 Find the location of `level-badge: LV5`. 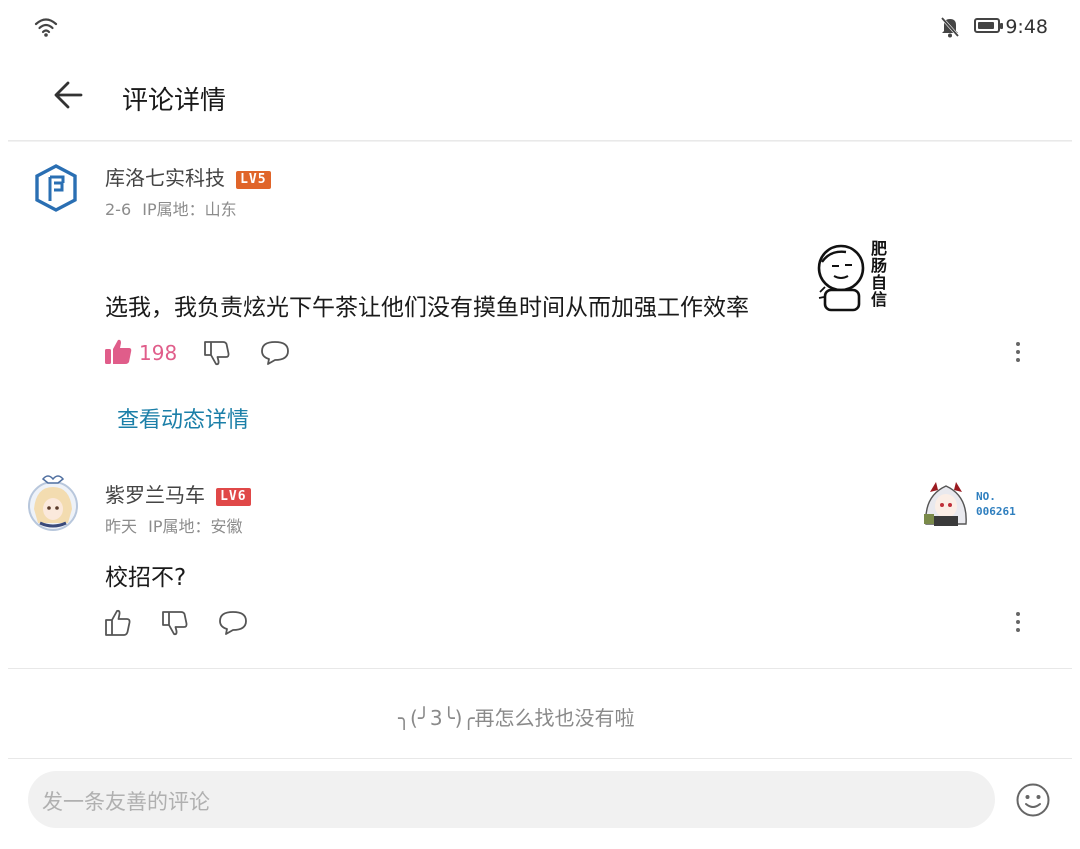

level-badge: LV5 is located at coordinates (253, 180).